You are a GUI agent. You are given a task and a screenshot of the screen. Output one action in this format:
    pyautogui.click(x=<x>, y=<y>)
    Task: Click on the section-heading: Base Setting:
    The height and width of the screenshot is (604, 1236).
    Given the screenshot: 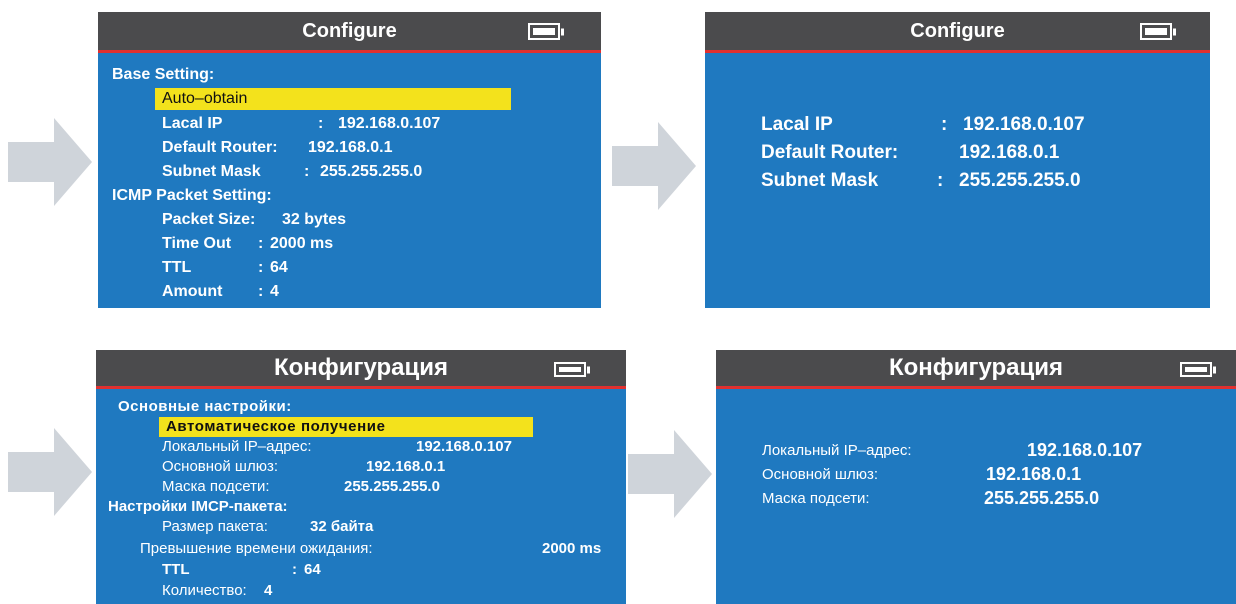 What is the action you would take?
    pyautogui.click(x=163, y=74)
    